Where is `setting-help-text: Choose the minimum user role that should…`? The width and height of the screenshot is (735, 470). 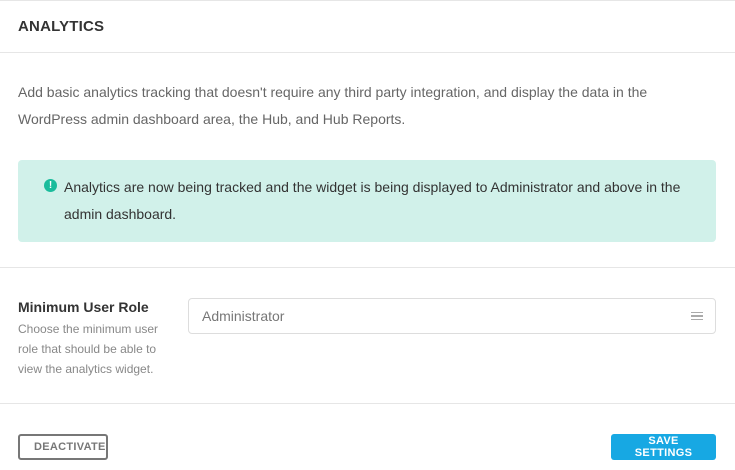 setting-help-text: Choose the minimum user role that should… is located at coordinates (88, 349).